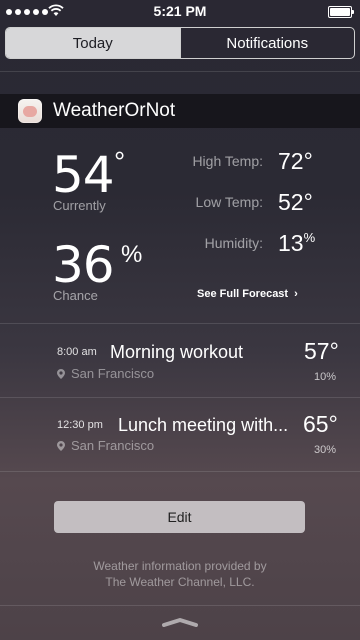 Image resolution: width=360 pixels, height=640 pixels. I want to click on high-temp-value: 72°, so click(295, 161).